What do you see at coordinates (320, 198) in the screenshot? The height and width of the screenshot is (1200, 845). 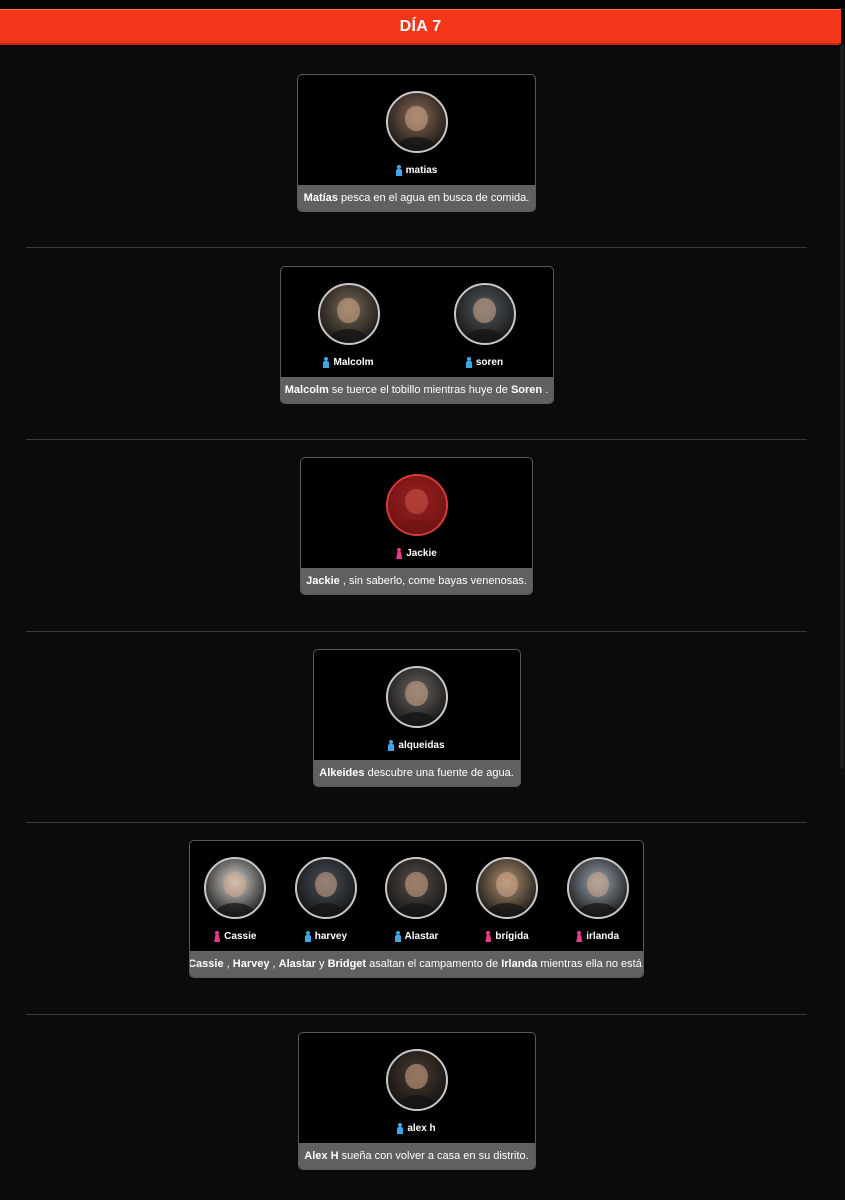 I see `caption-name: Matías` at bounding box center [320, 198].